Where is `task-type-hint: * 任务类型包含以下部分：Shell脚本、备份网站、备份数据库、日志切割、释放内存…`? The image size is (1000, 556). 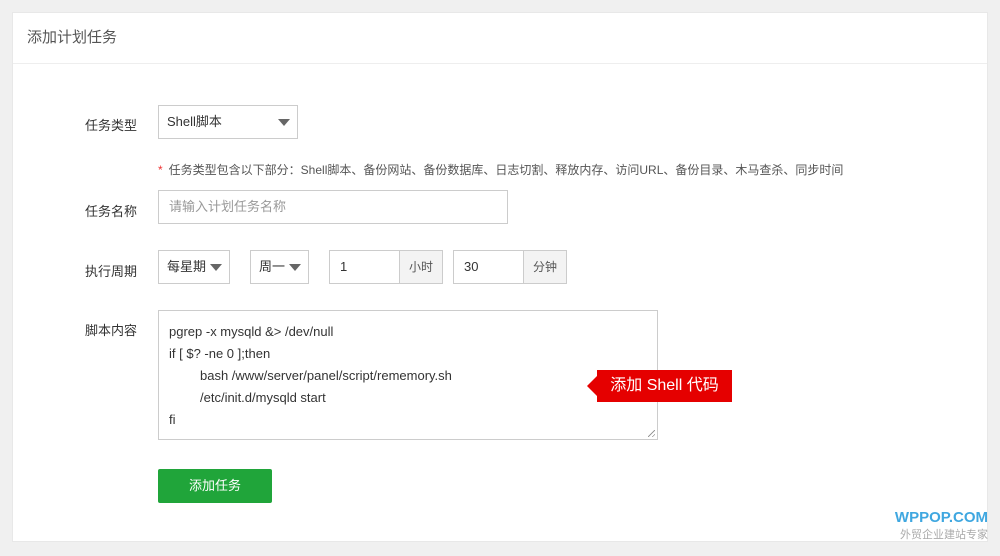 task-type-hint: * 任务类型包含以下部分：Shell脚本、备份网站、备份数据库、日志切割、释放内存… is located at coordinates (500, 169).